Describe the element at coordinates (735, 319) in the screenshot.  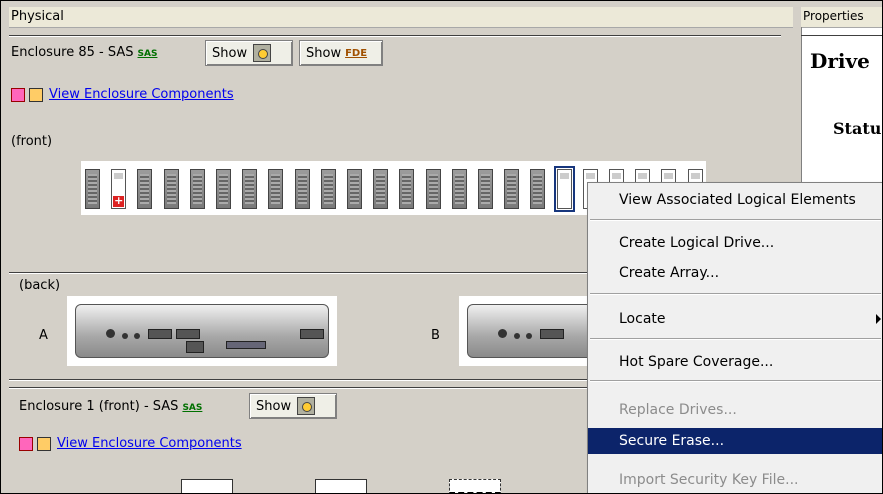
I see `menu-item-locate: Locate` at that location.